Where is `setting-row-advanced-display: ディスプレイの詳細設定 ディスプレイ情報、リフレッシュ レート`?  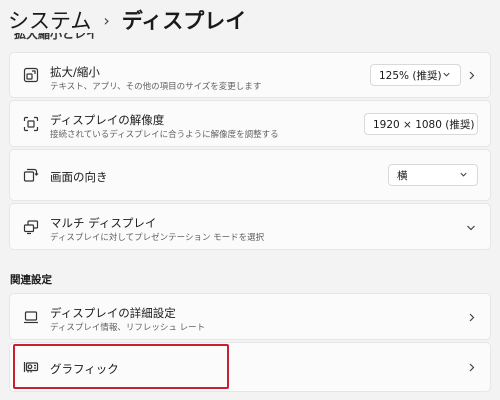 setting-row-advanced-display: ディスプレイの詳細設定 ディスプレイ情報、リフレッシュ レート is located at coordinates (250, 316).